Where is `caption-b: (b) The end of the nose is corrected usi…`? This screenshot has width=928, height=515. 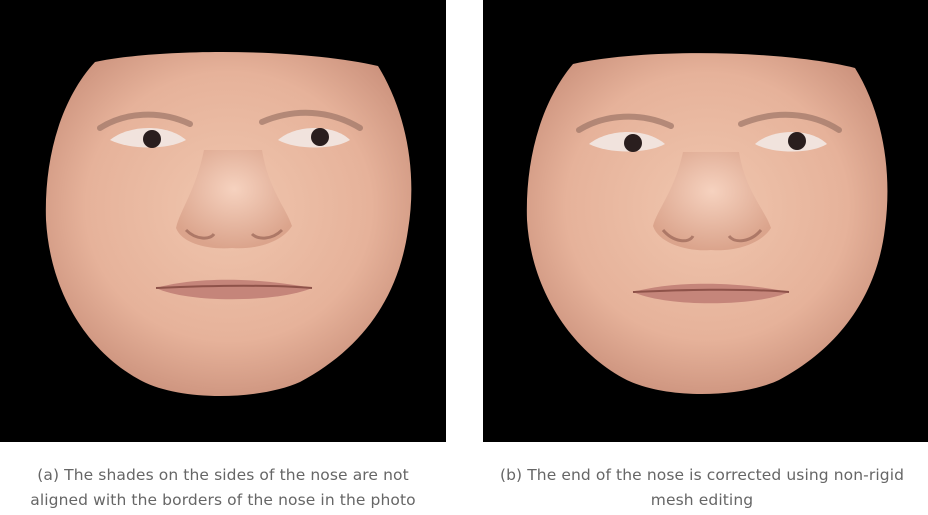
caption-b: (b) The end of the nose is corrected usi… is located at coordinates (702, 488).